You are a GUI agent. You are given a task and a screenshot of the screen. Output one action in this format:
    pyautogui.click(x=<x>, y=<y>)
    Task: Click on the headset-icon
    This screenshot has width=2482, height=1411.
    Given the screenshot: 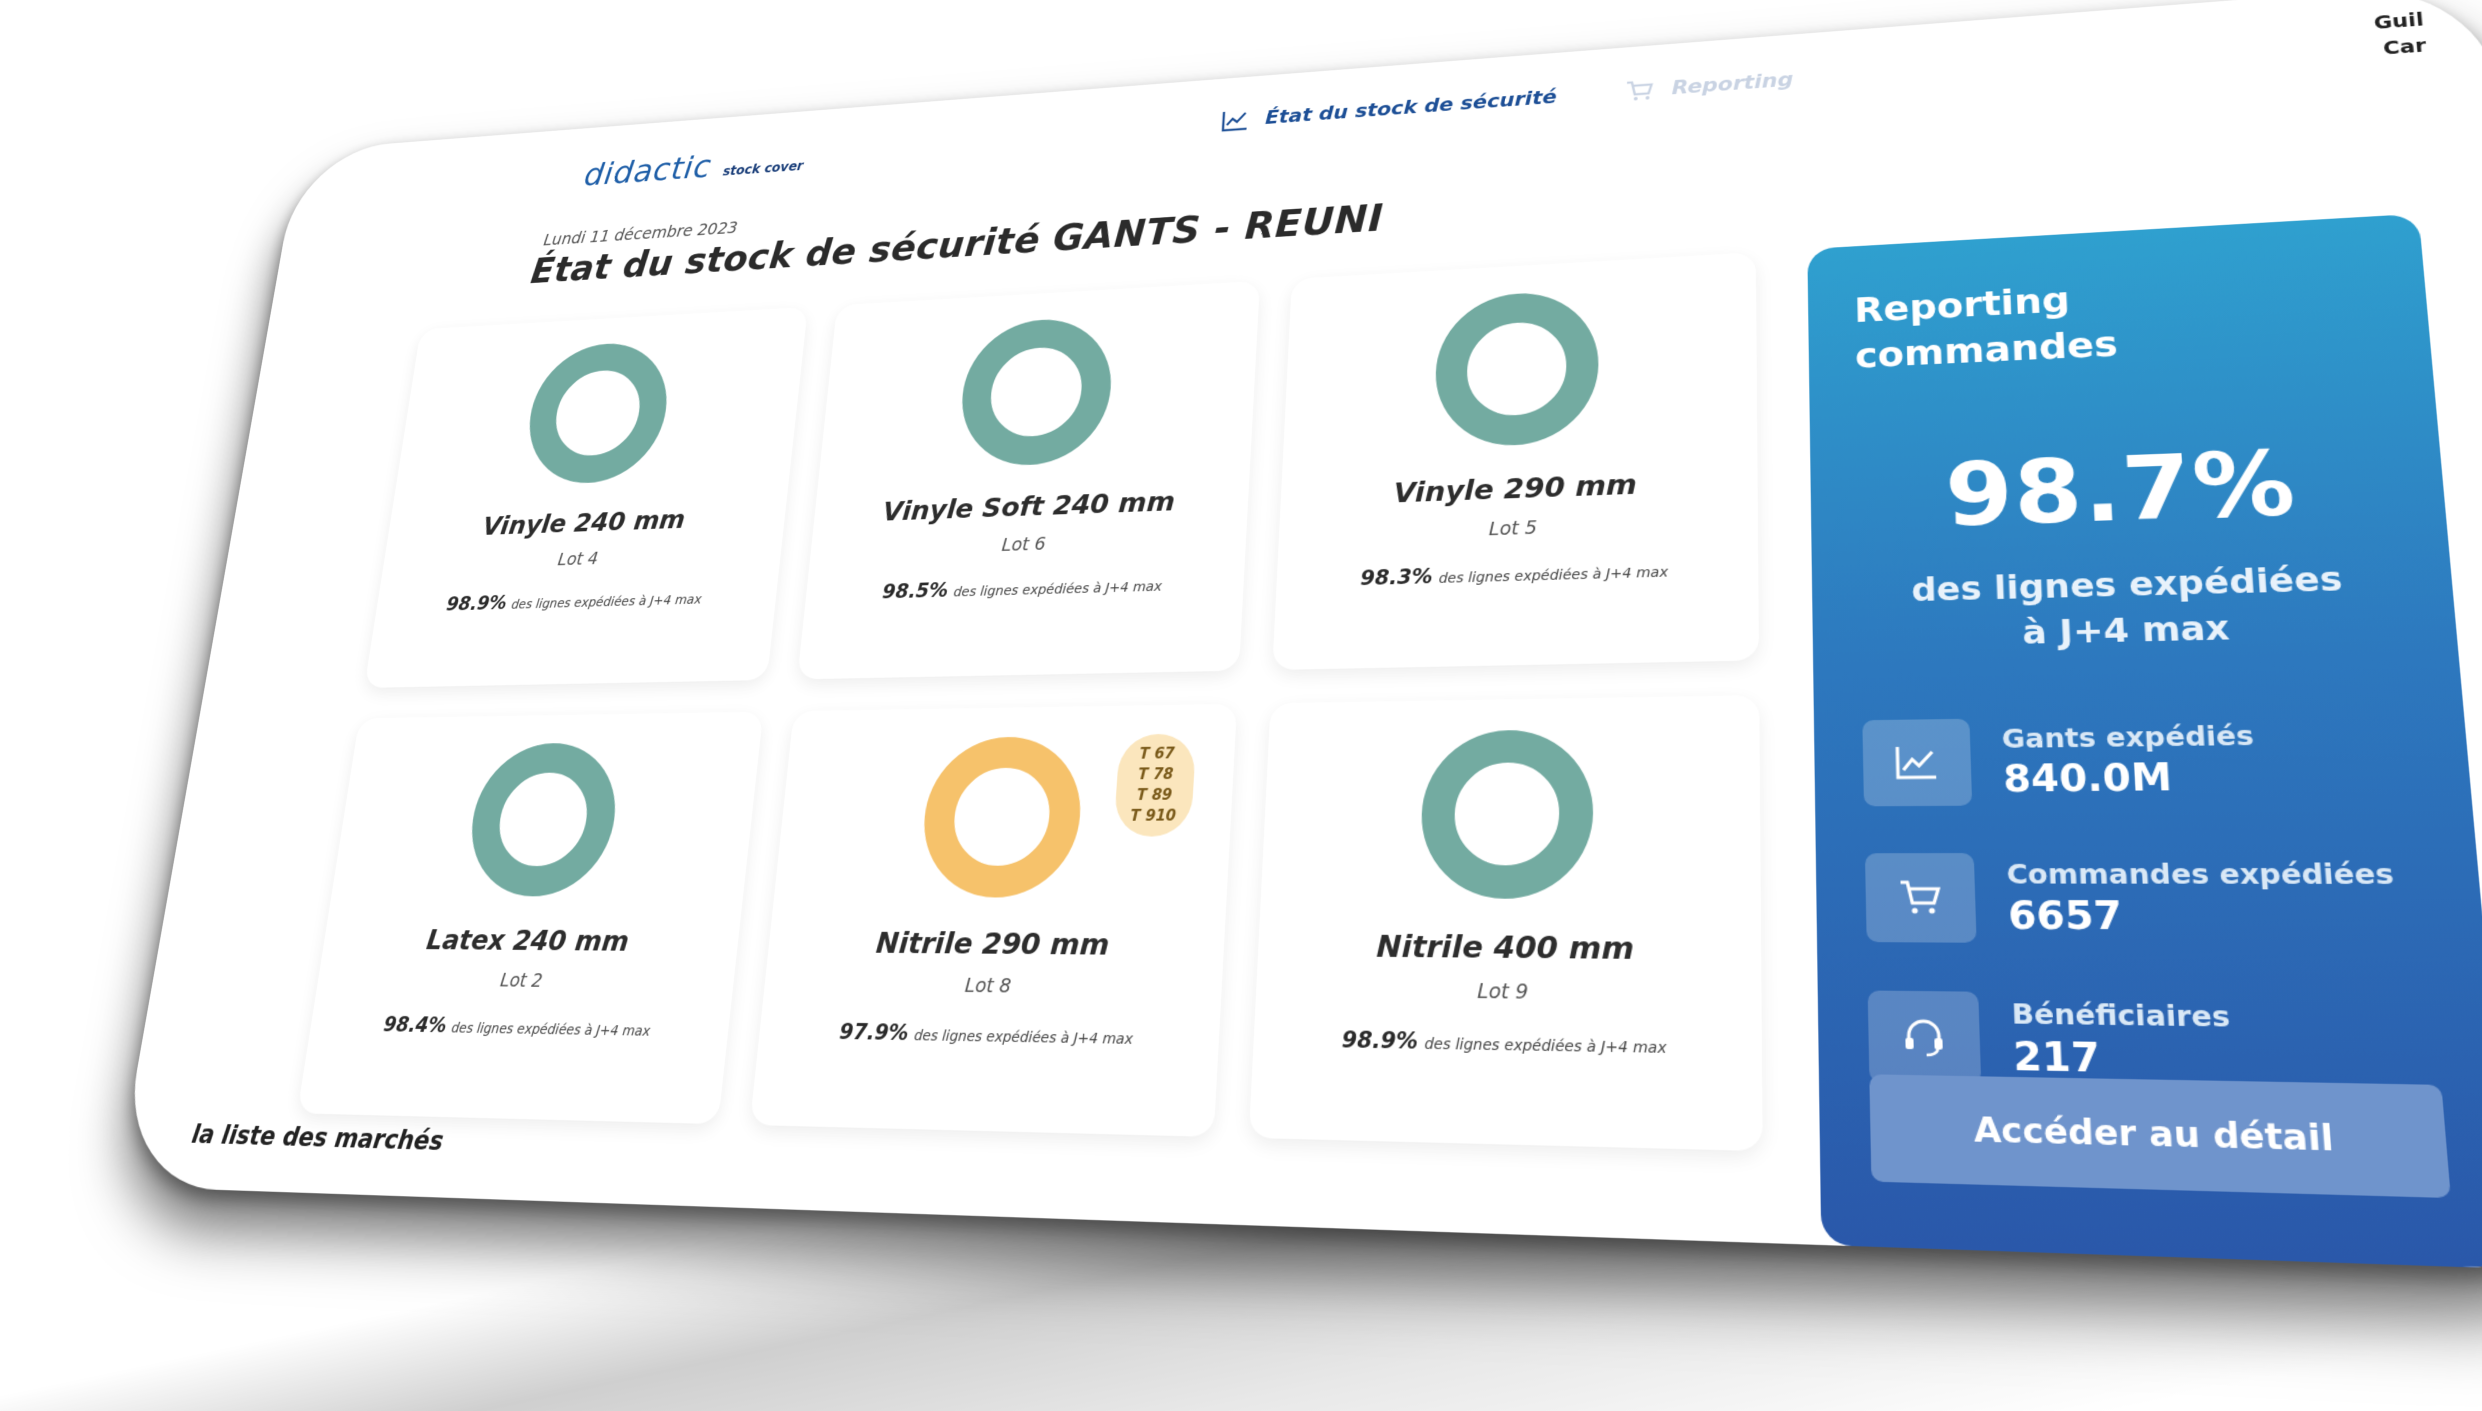 What is the action you would take?
    pyautogui.click(x=1923, y=1036)
    